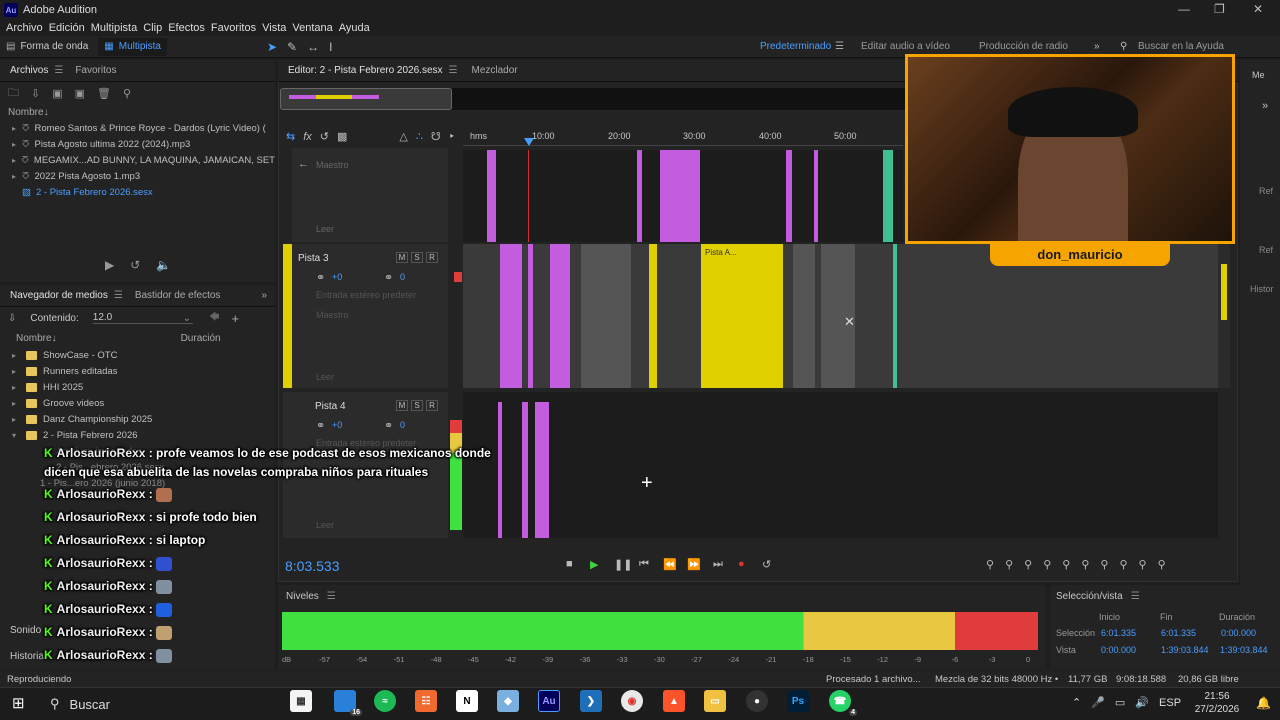 This screenshot has width=1280, height=720. What do you see at coordinates (332, 165) in the screenshot?
I see `master-output: Maestro` at bounding box center [332, 165].